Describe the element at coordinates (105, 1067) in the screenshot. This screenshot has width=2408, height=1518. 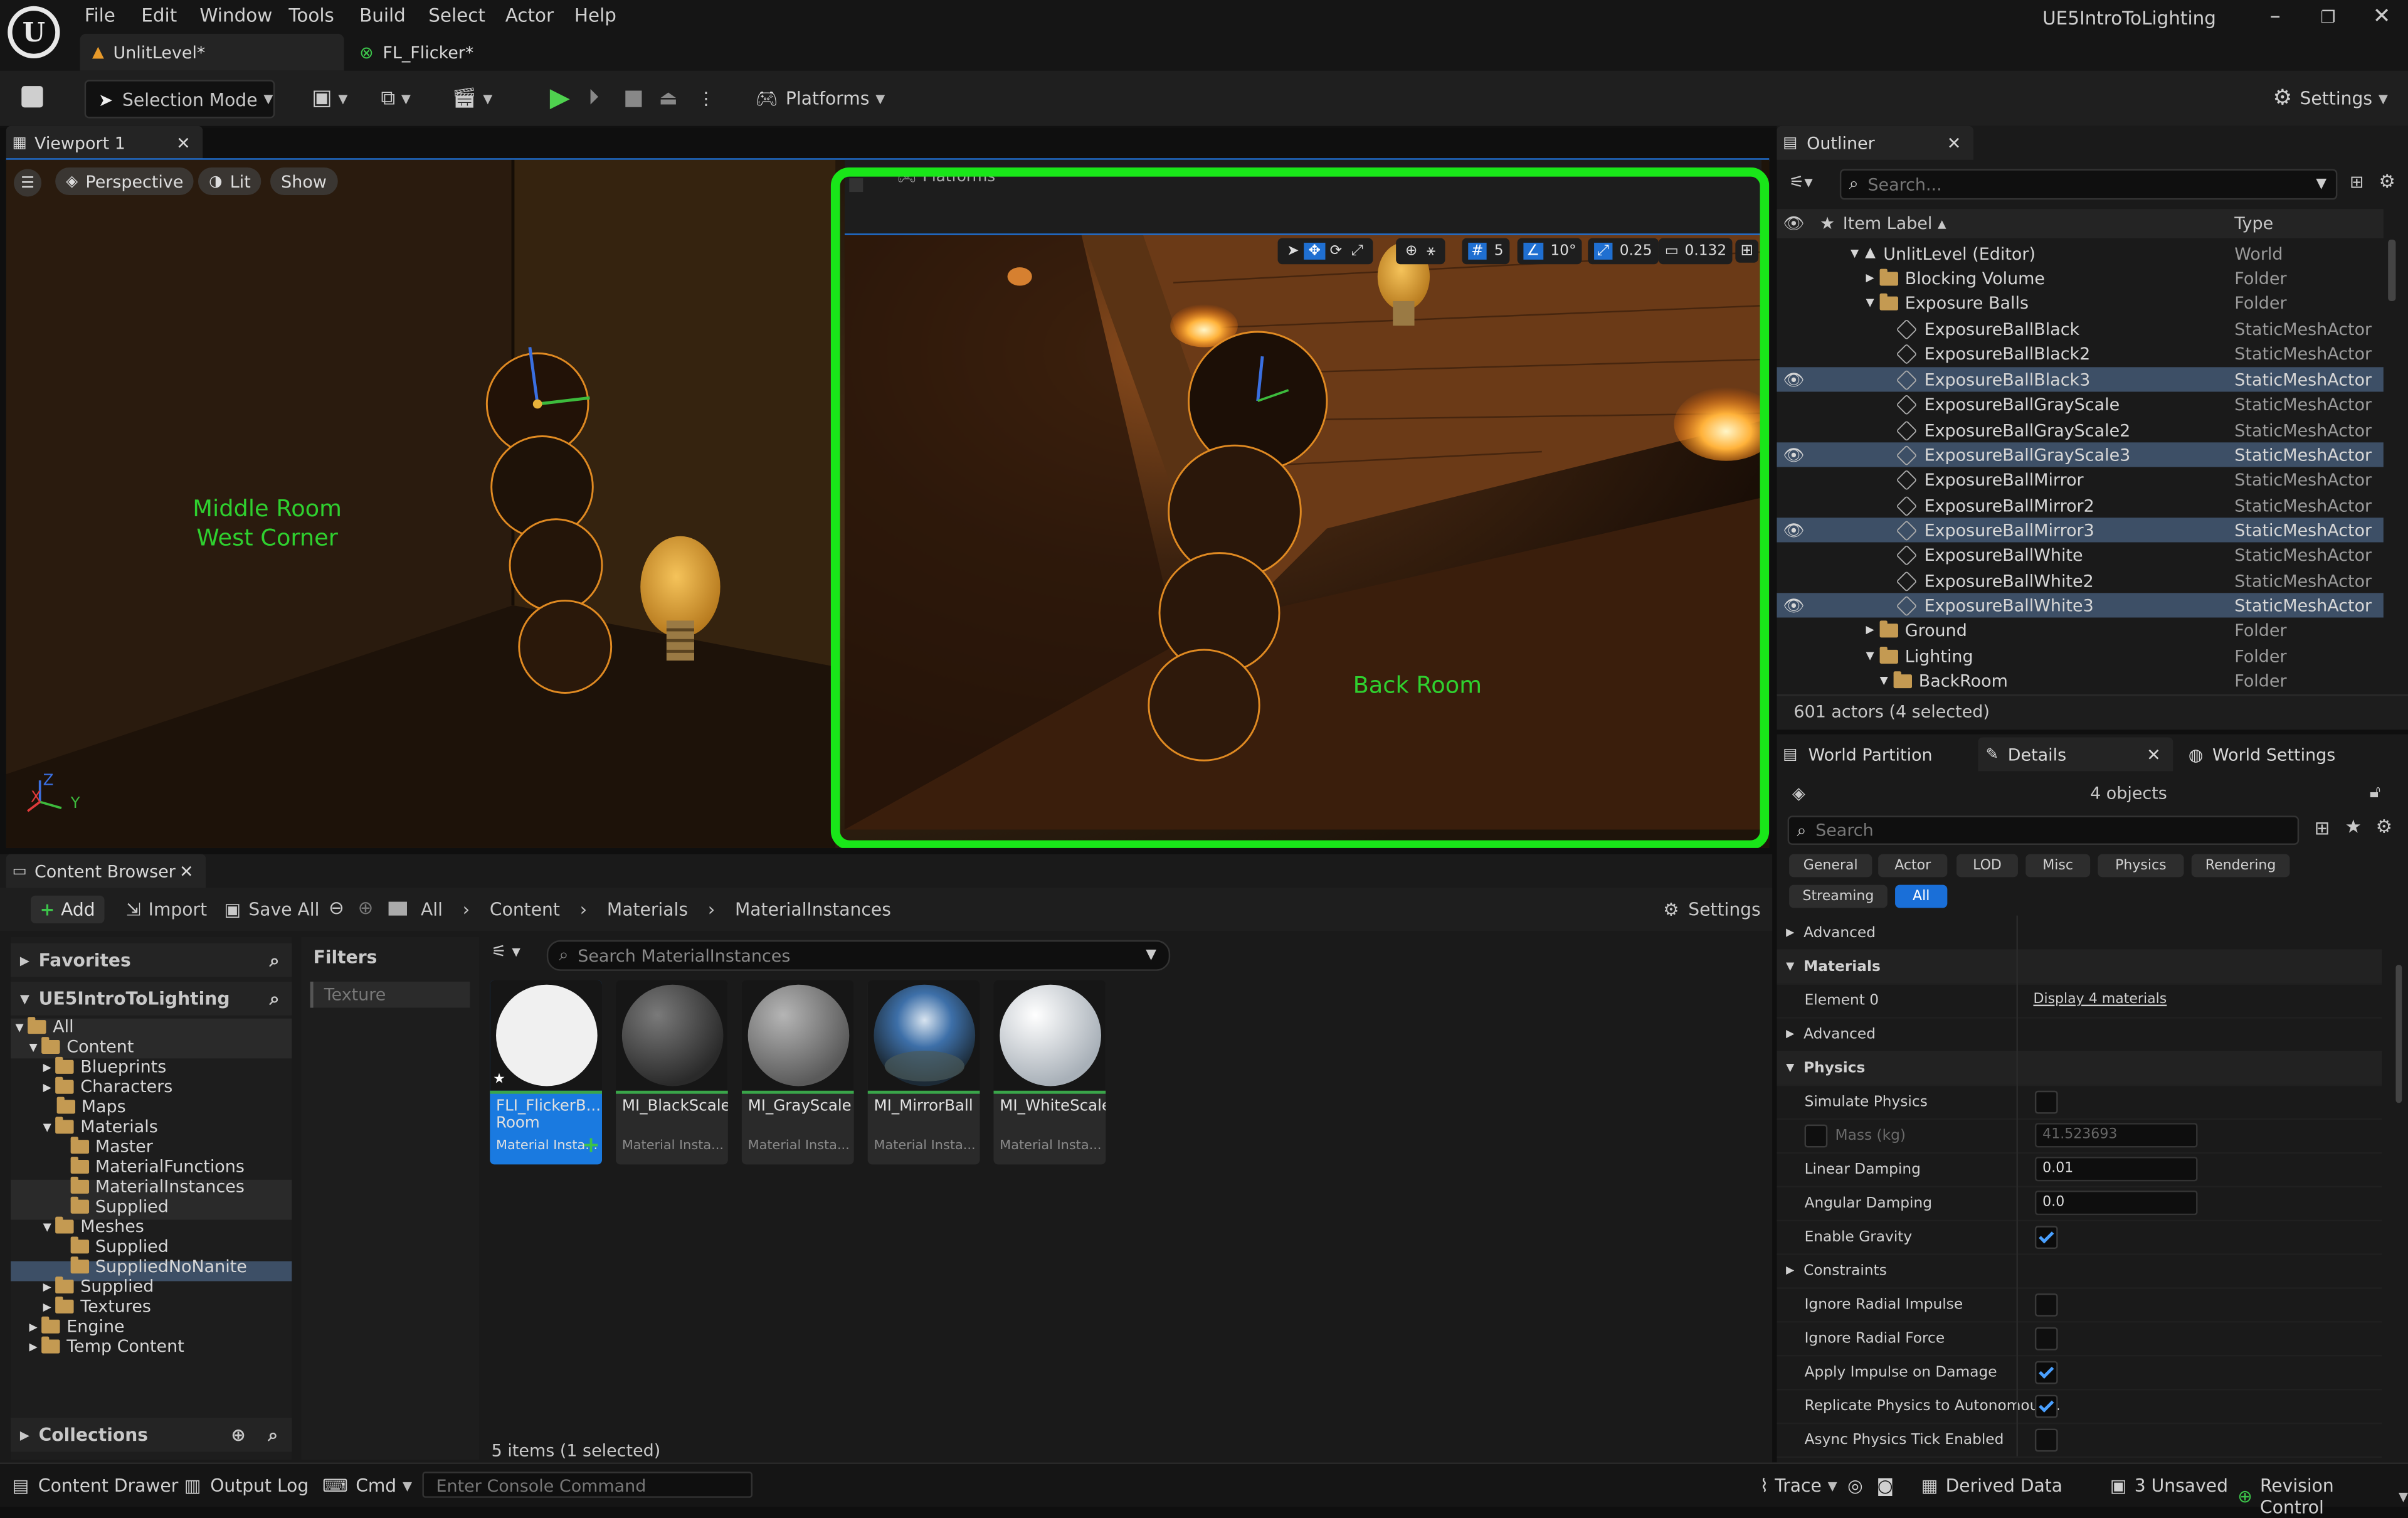
I see `tree-item-blueprints: ▶ Blueprints` at that location.